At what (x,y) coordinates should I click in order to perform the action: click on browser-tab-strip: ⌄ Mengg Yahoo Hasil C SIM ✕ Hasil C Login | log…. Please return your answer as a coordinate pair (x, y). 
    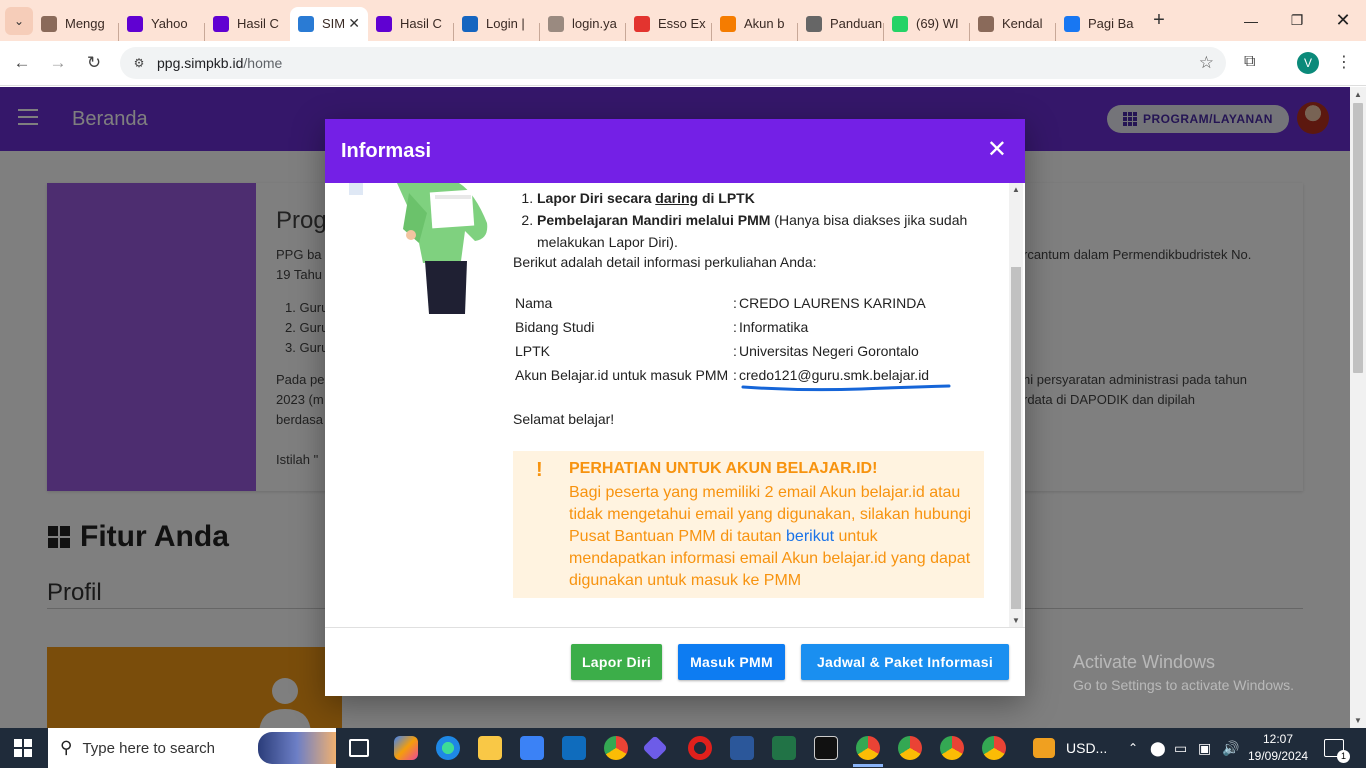
    Looking at the image, I should click on (683, 20).